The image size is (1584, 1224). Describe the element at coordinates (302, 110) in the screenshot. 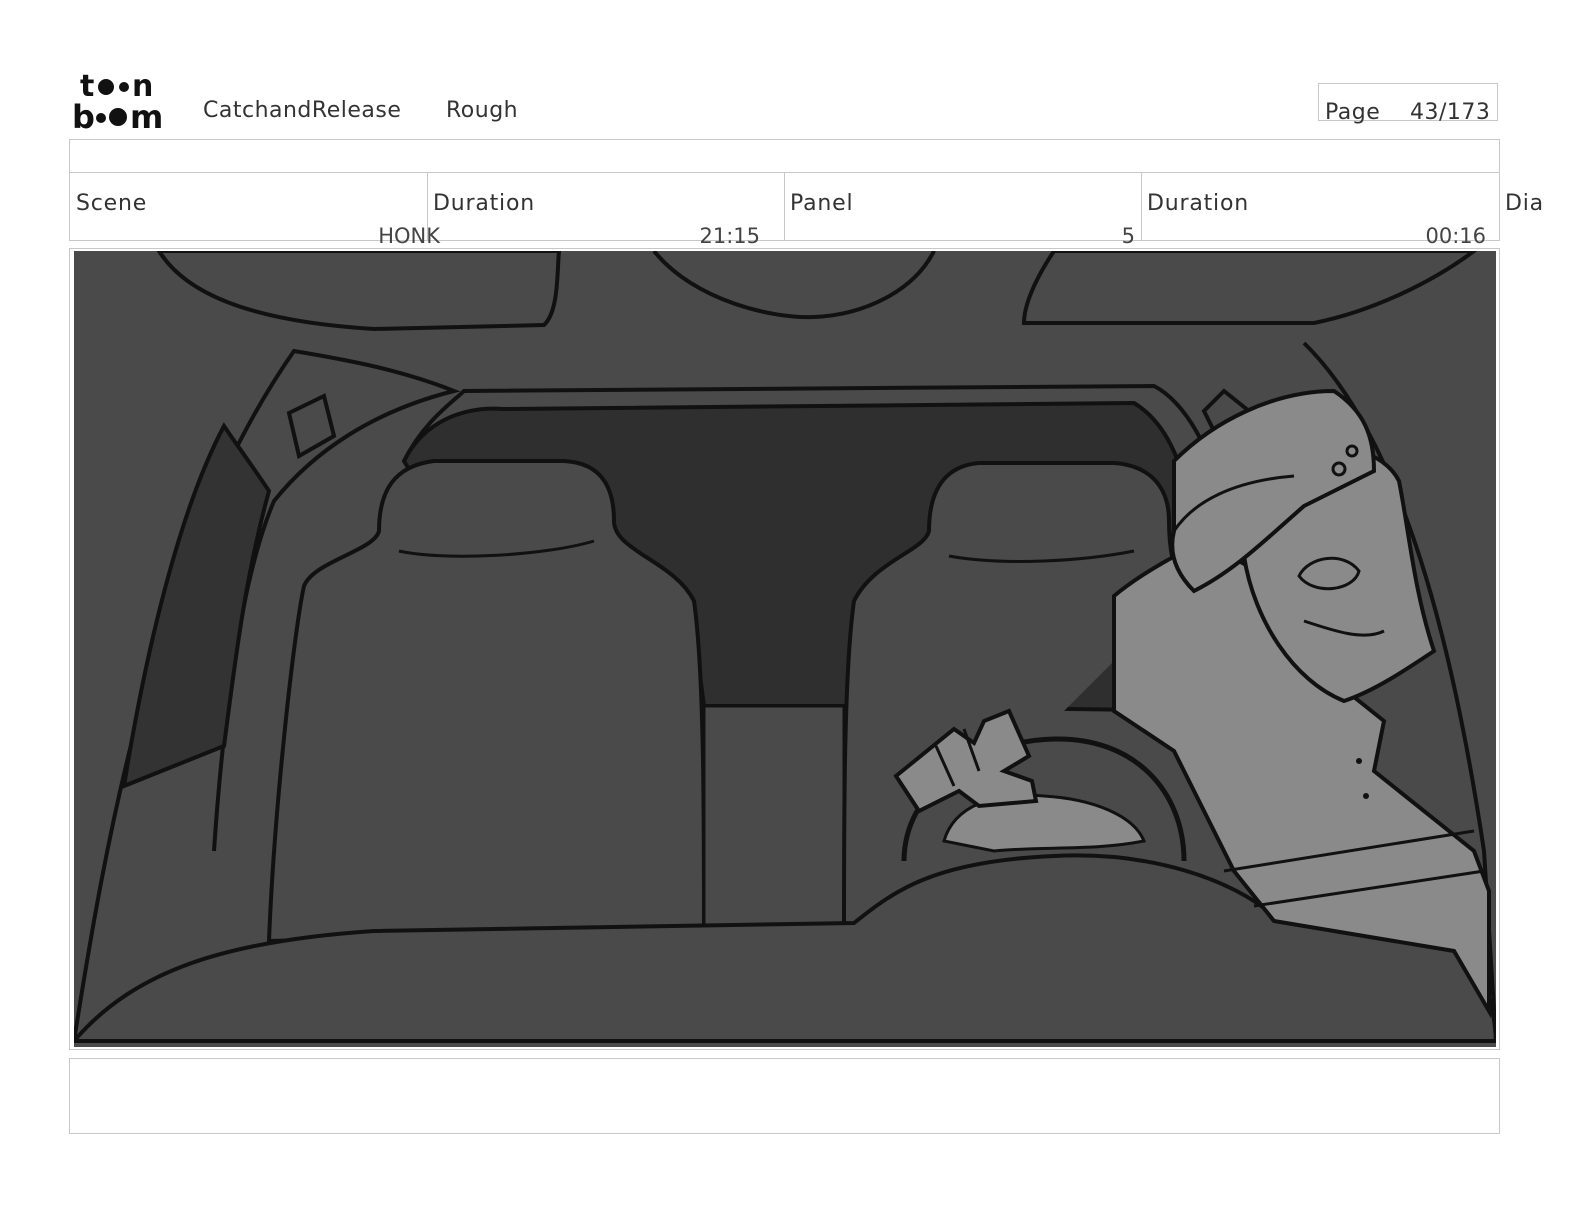

I see `project-title: CatchandRelease` at that location.